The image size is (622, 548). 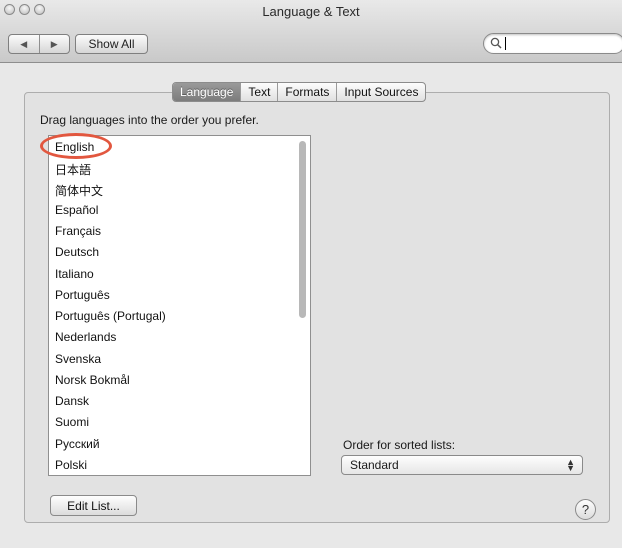 I want to click on list-item: Suomi, so click(x=72, y=422).